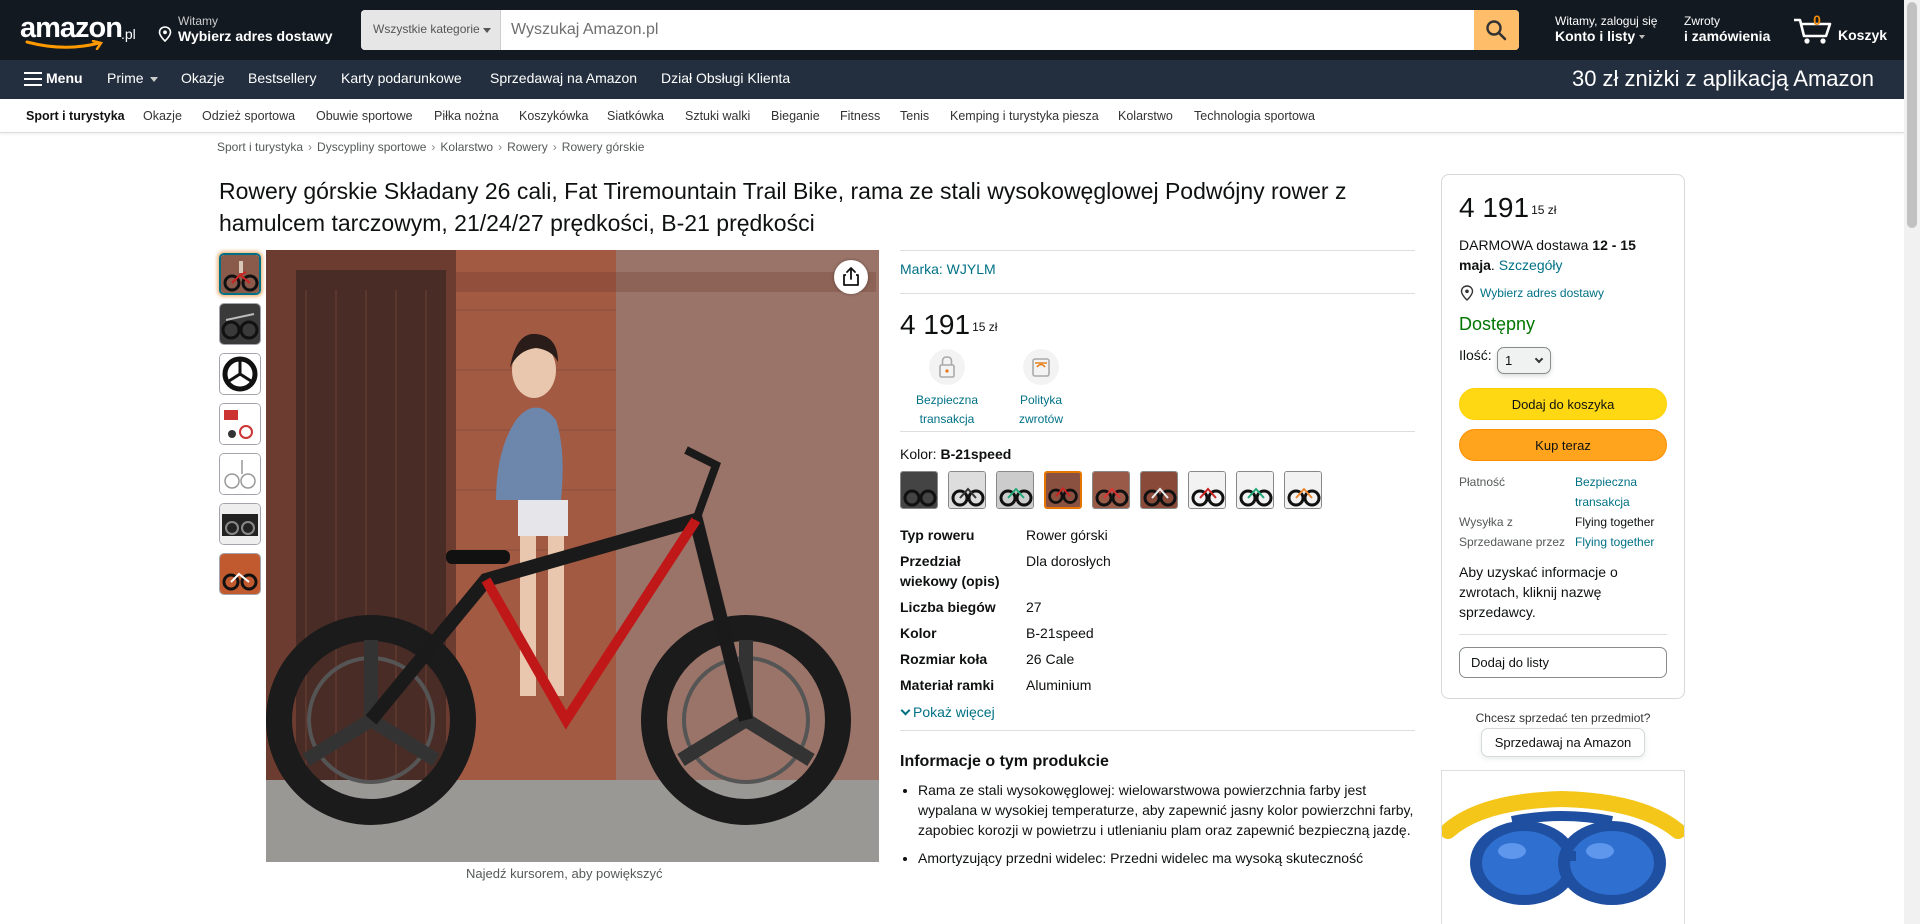 The image size is (1920, 924). Describe the element at coordinates (947, 400) in the screenshot. I see `badge-secure-line1: Bezpieczna` at that location.